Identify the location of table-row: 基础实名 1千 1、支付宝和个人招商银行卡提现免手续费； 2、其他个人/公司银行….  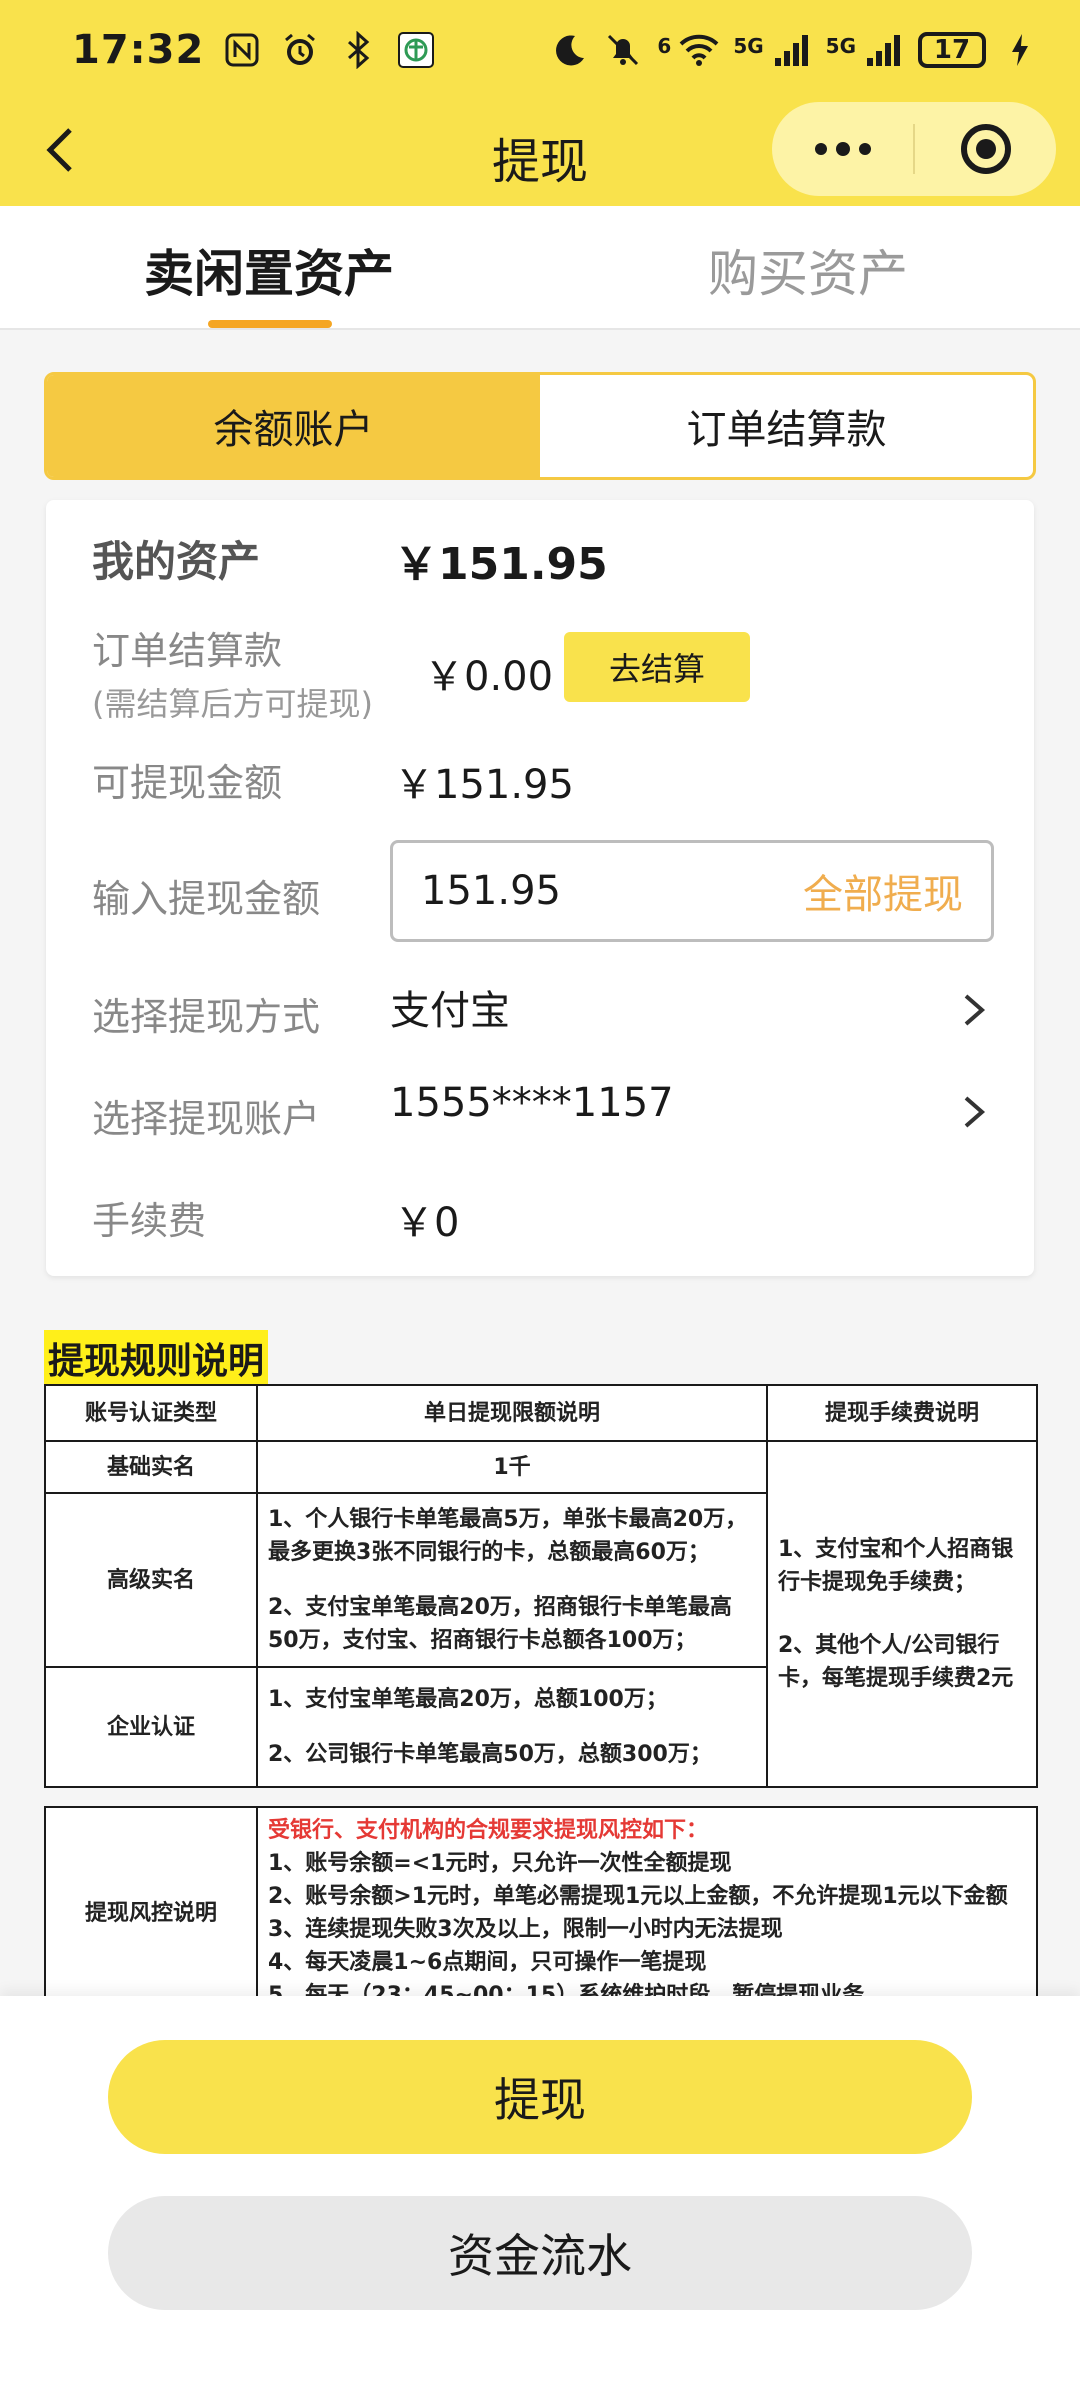
(541, 1614).